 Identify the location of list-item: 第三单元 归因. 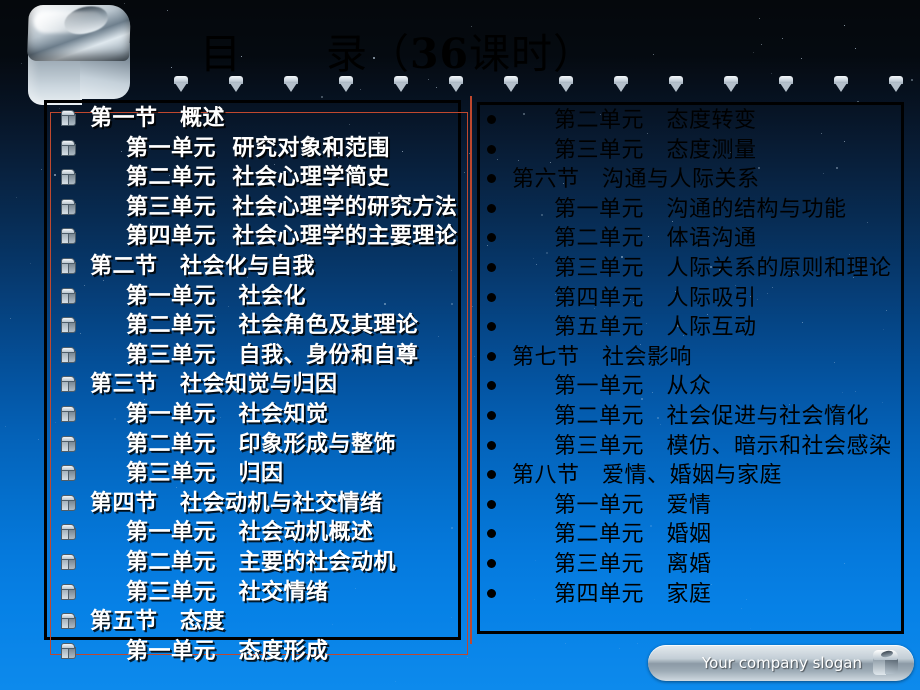
(260, 474).